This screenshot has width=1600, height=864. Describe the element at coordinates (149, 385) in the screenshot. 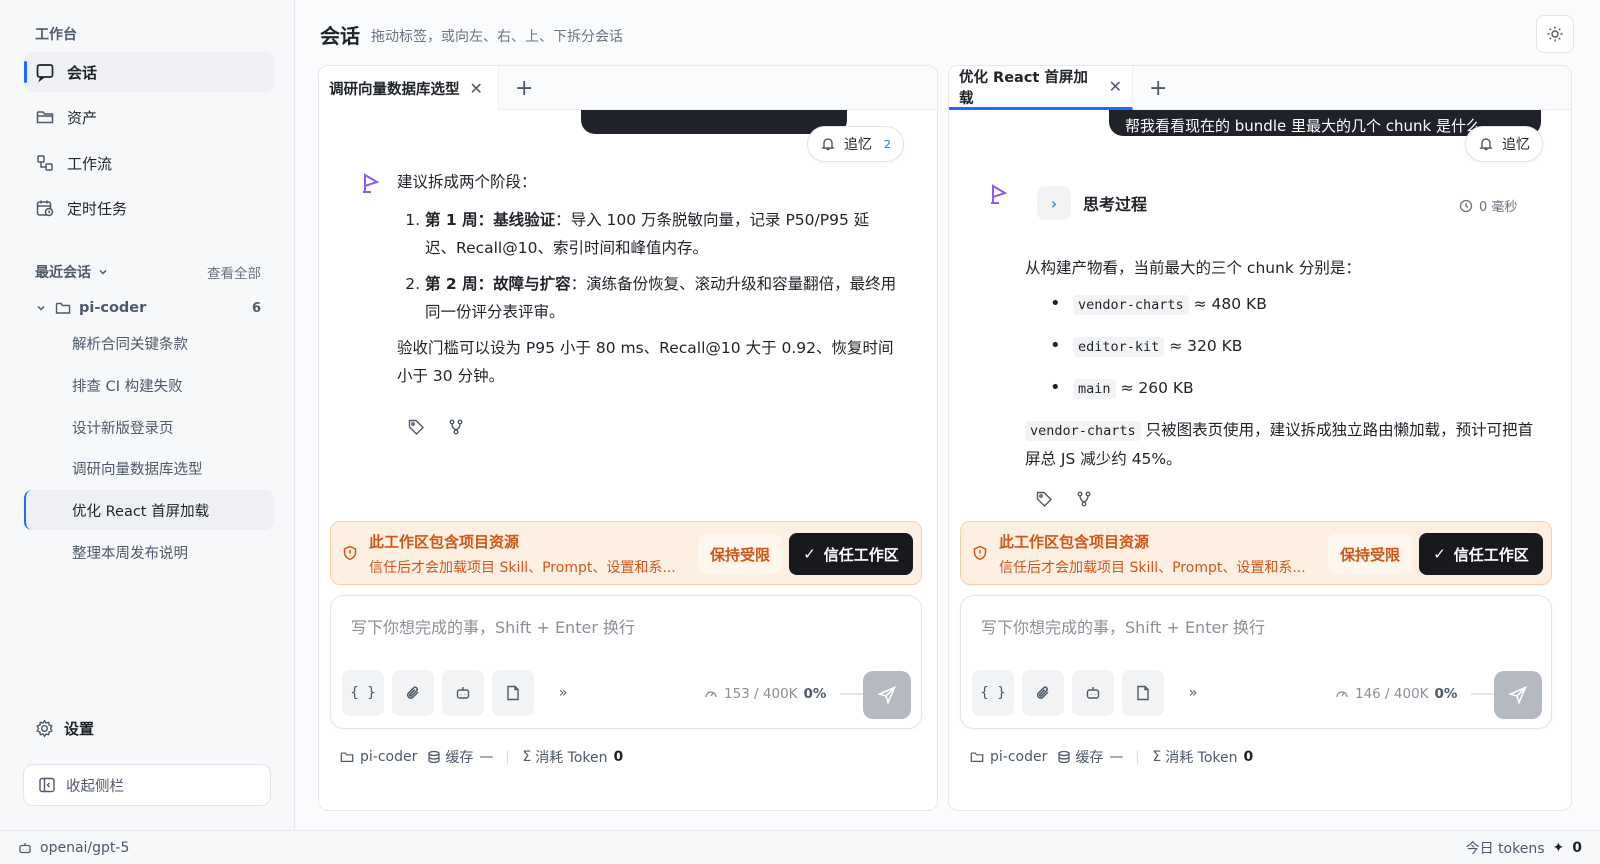

I see `conversation-item: 排查 CI 构建失败` at that location.